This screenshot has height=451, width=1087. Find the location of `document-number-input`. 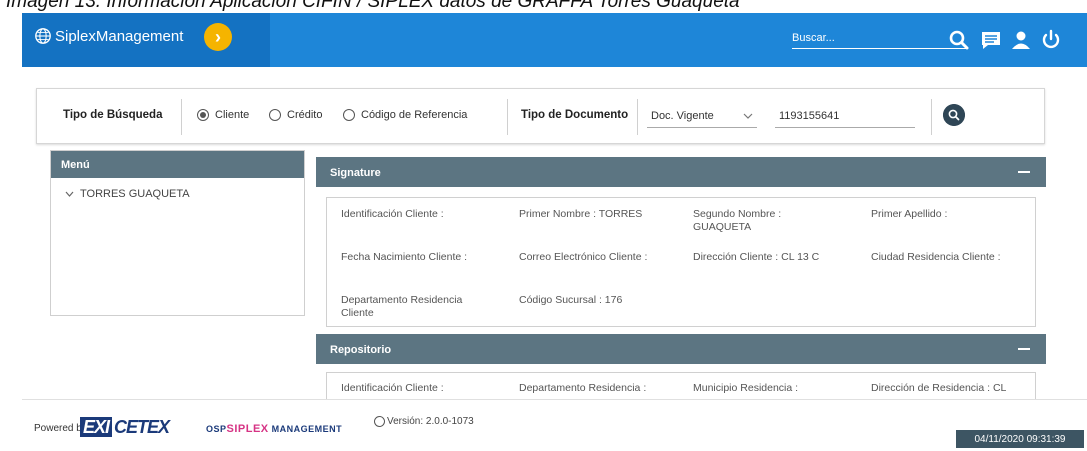

document-number-input is located at coordinates (845, 116).